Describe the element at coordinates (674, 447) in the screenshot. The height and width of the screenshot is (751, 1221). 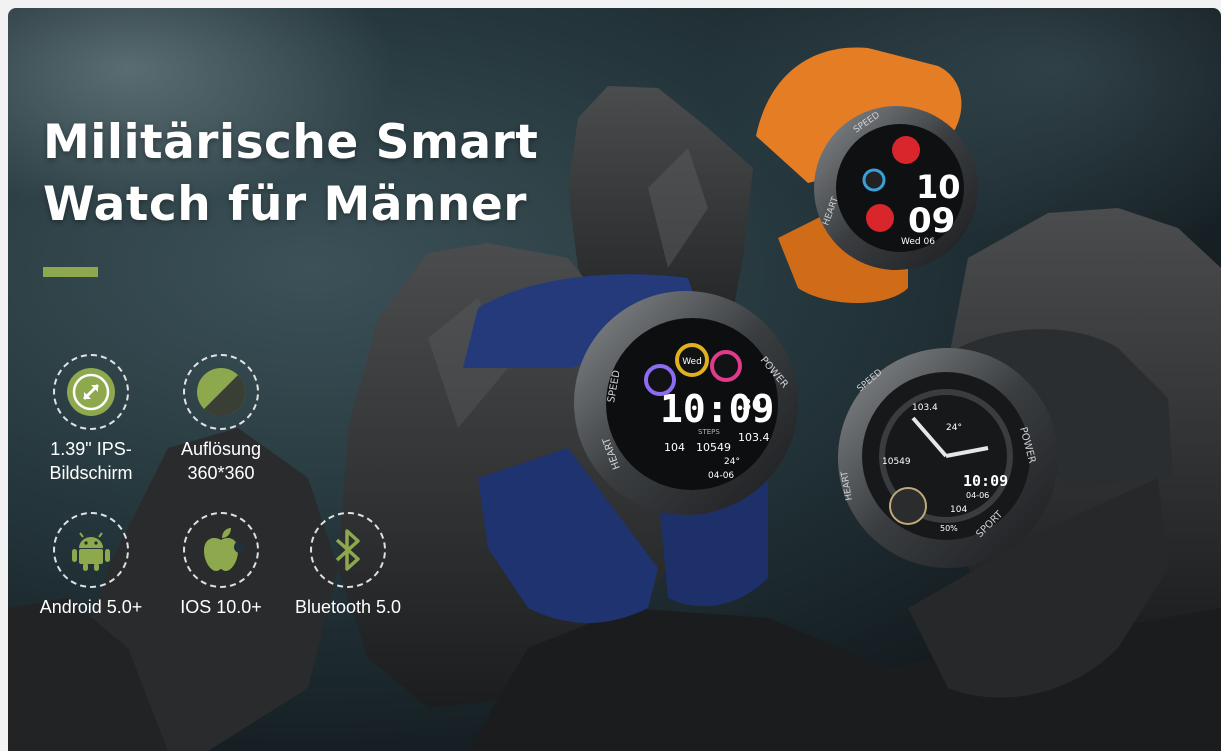
I see `blue-watch-stat-heart: 104` at that location.